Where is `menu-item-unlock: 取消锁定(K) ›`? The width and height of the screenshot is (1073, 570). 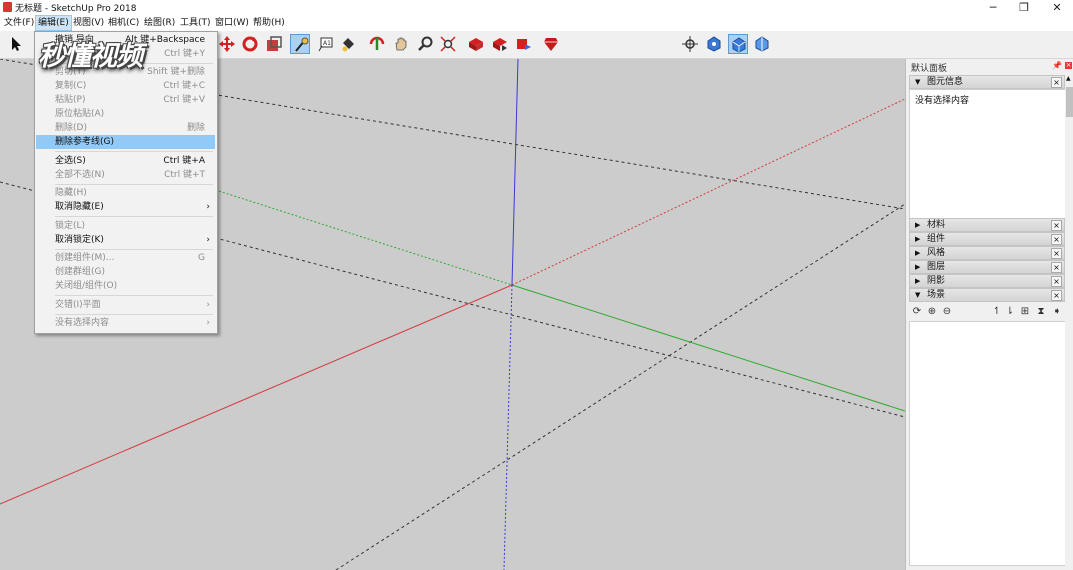 menu-item-unlock: 取消锁定(K) › is located at coordinates (125, 240).